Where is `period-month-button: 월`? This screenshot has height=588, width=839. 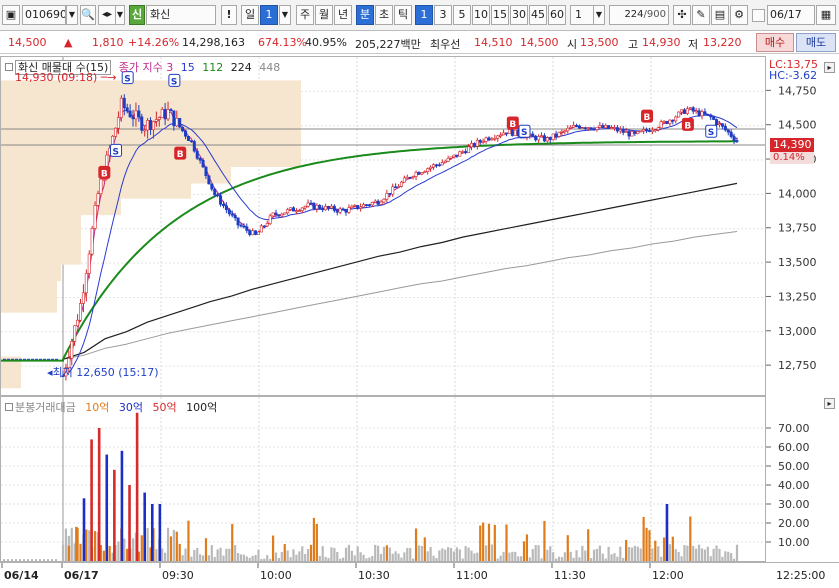 period-month-button: 월 is located at coordinates (324, 15).